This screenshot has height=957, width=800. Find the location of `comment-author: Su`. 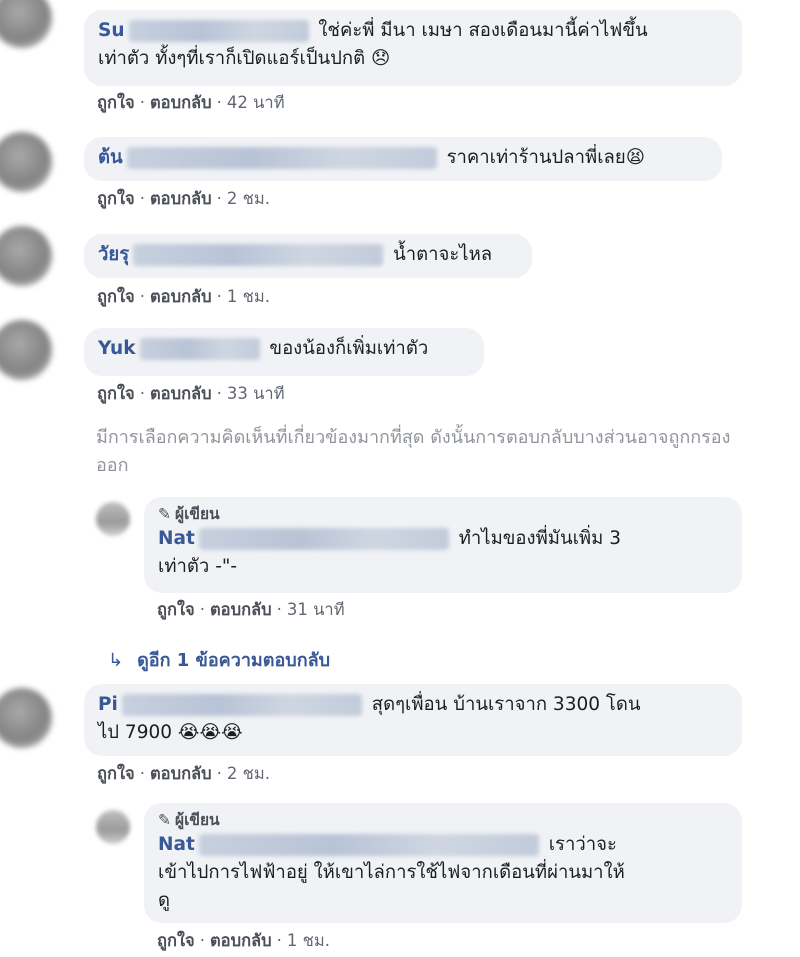

comment-author: Su is located at coordinates (111, 30).